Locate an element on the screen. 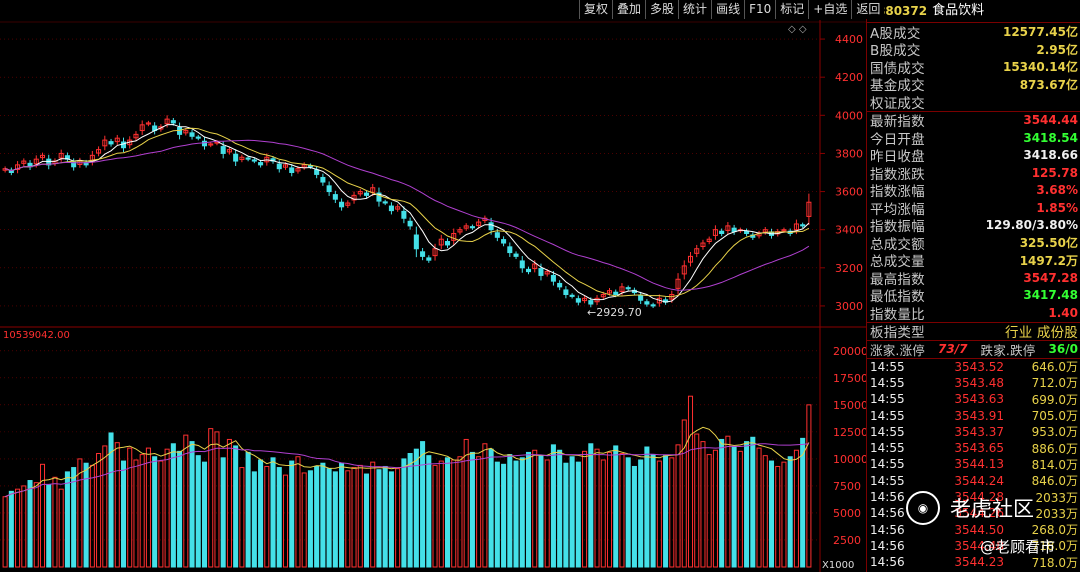  turnover-row: 国债成交 15340.14亿 is located at coordinates (973, 67).